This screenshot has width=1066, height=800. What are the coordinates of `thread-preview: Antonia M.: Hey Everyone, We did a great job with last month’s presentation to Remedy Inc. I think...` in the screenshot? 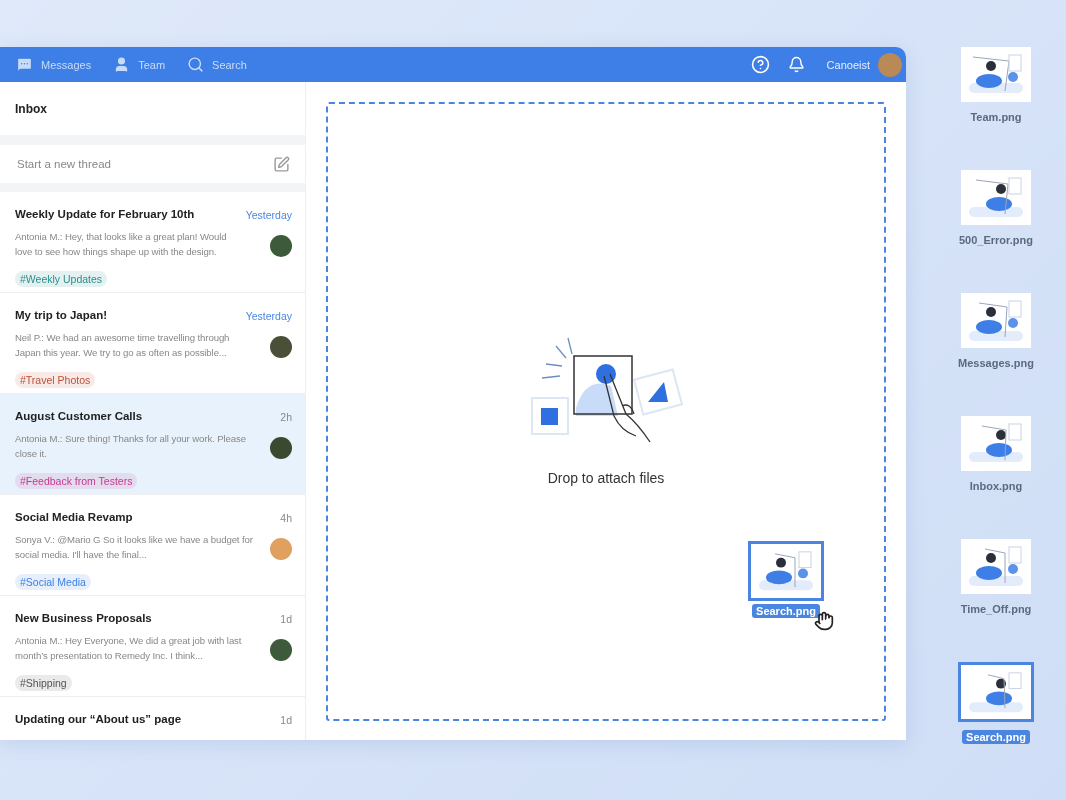 It's located at (129, 648).